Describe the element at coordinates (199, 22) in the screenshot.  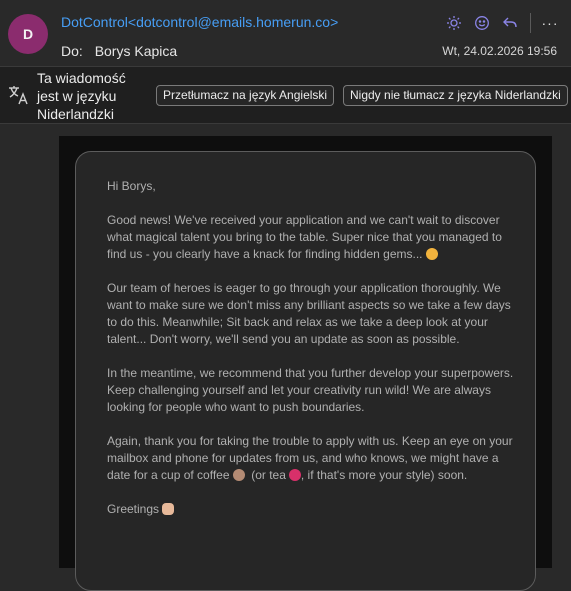
I see `sender-address: DotControl<dotcontrol@emails.homerun.co>` at that location.